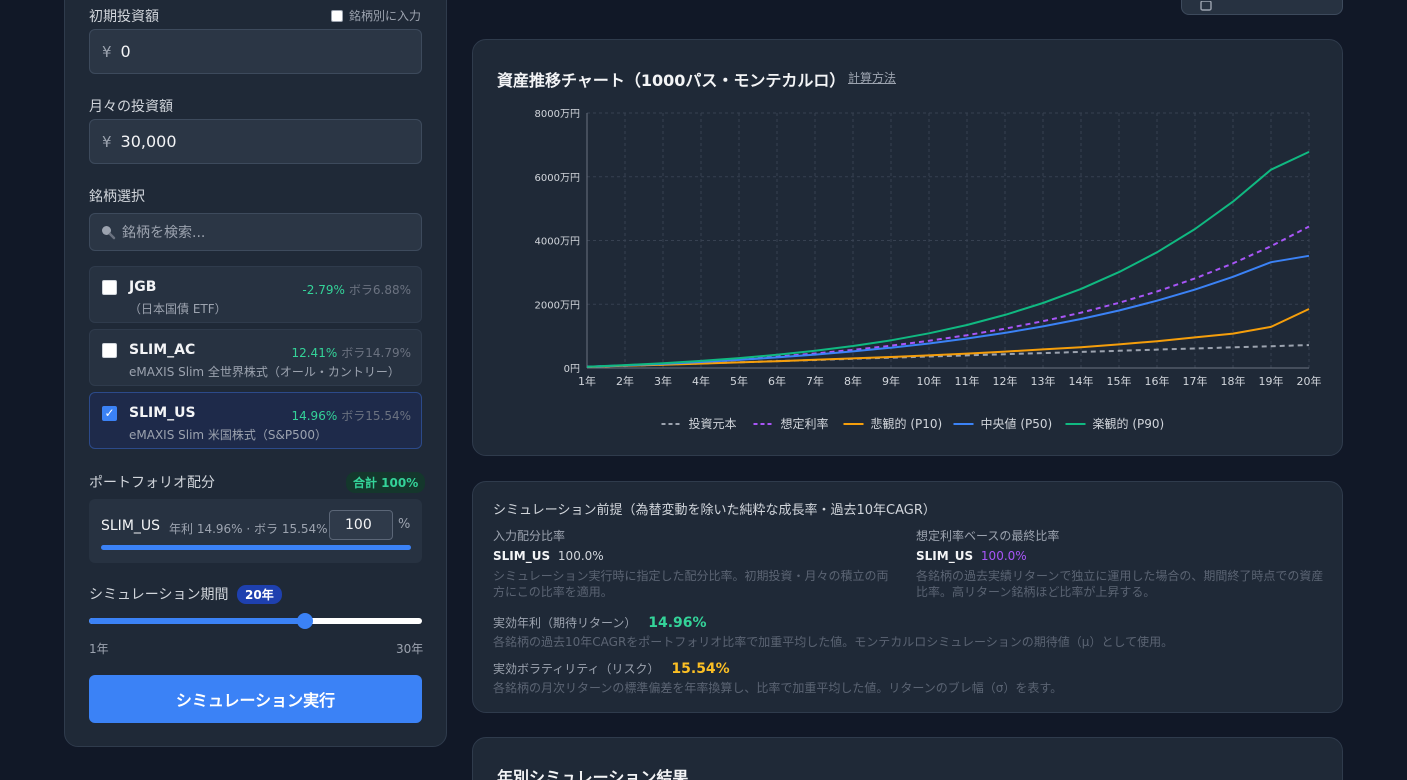  Describe the element at coordinates (404, 524) in the screenshot. I see `allocation-unit: %` at that location.